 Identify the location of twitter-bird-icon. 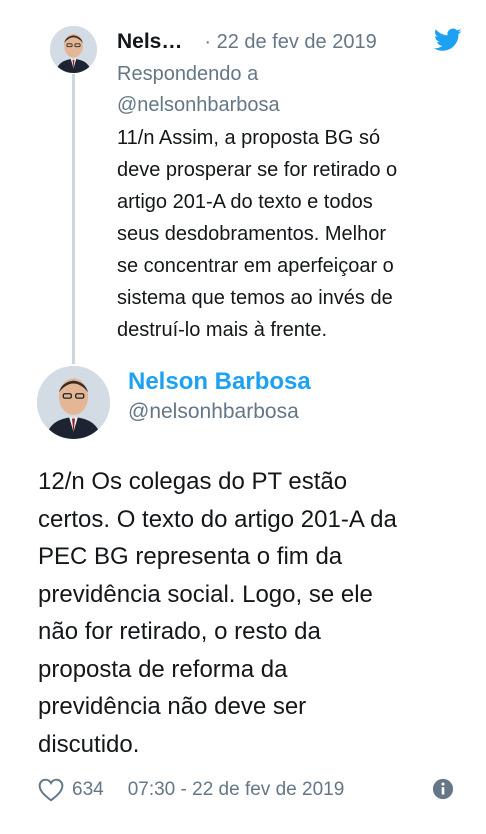
(448, 40).